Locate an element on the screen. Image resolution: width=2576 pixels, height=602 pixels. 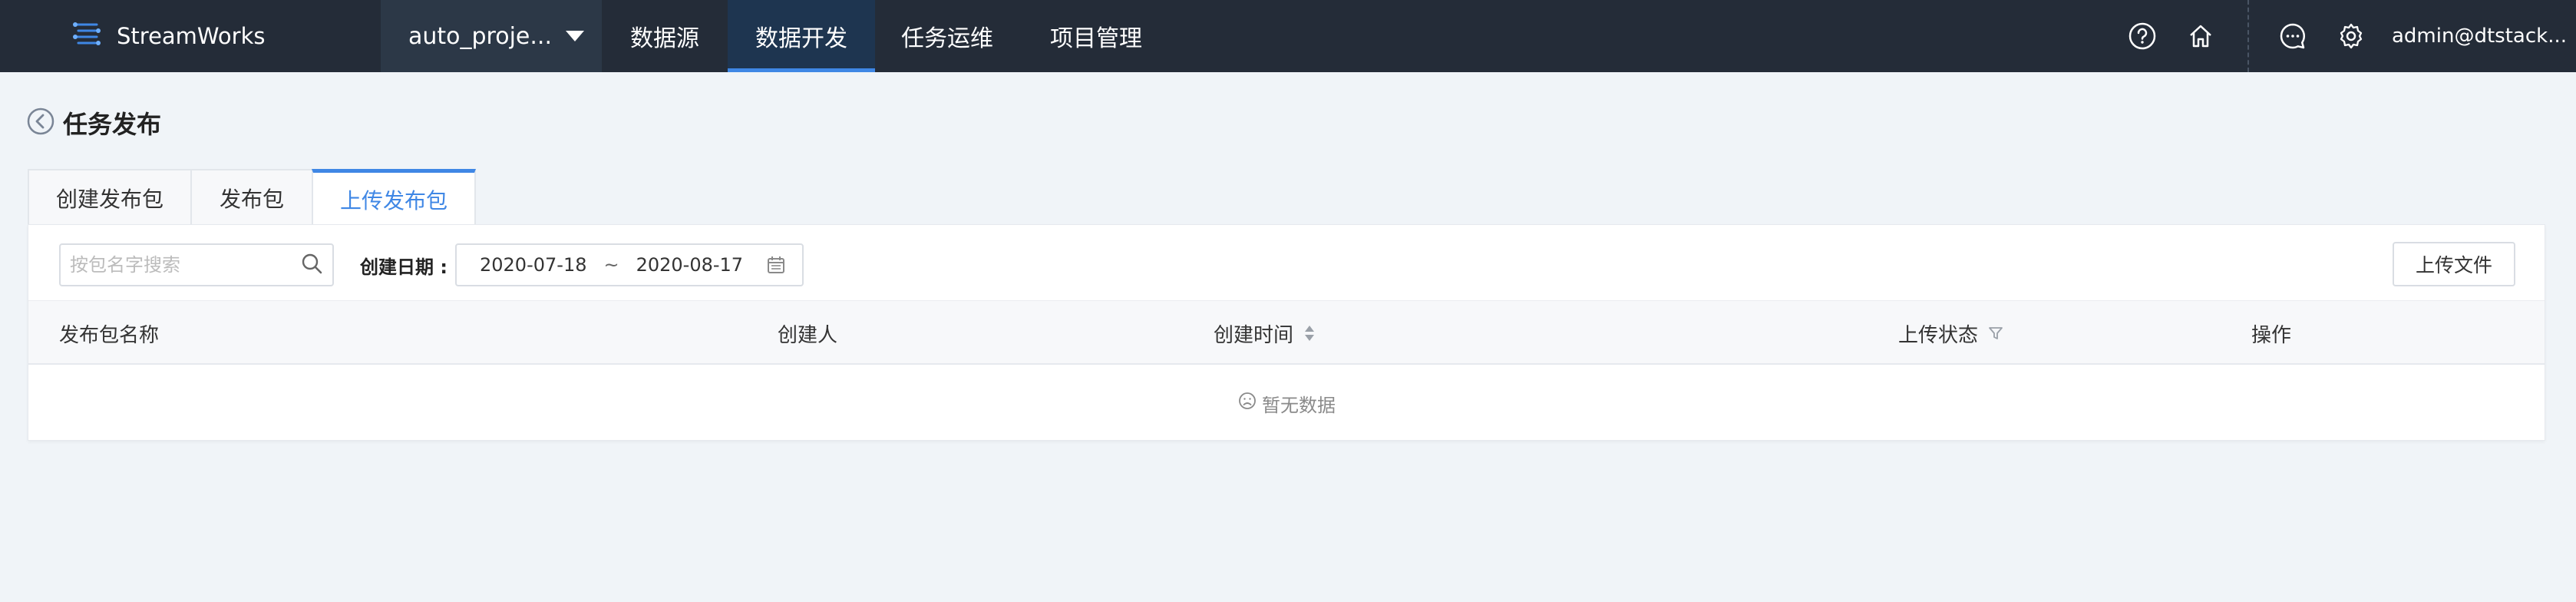
header-divider is located at coordinates (2248, 36).